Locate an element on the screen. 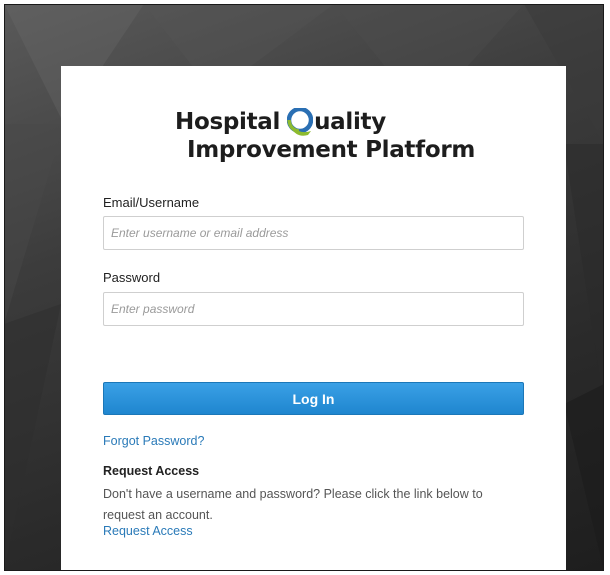  password-label: Password is located at coordinates (132, 277).